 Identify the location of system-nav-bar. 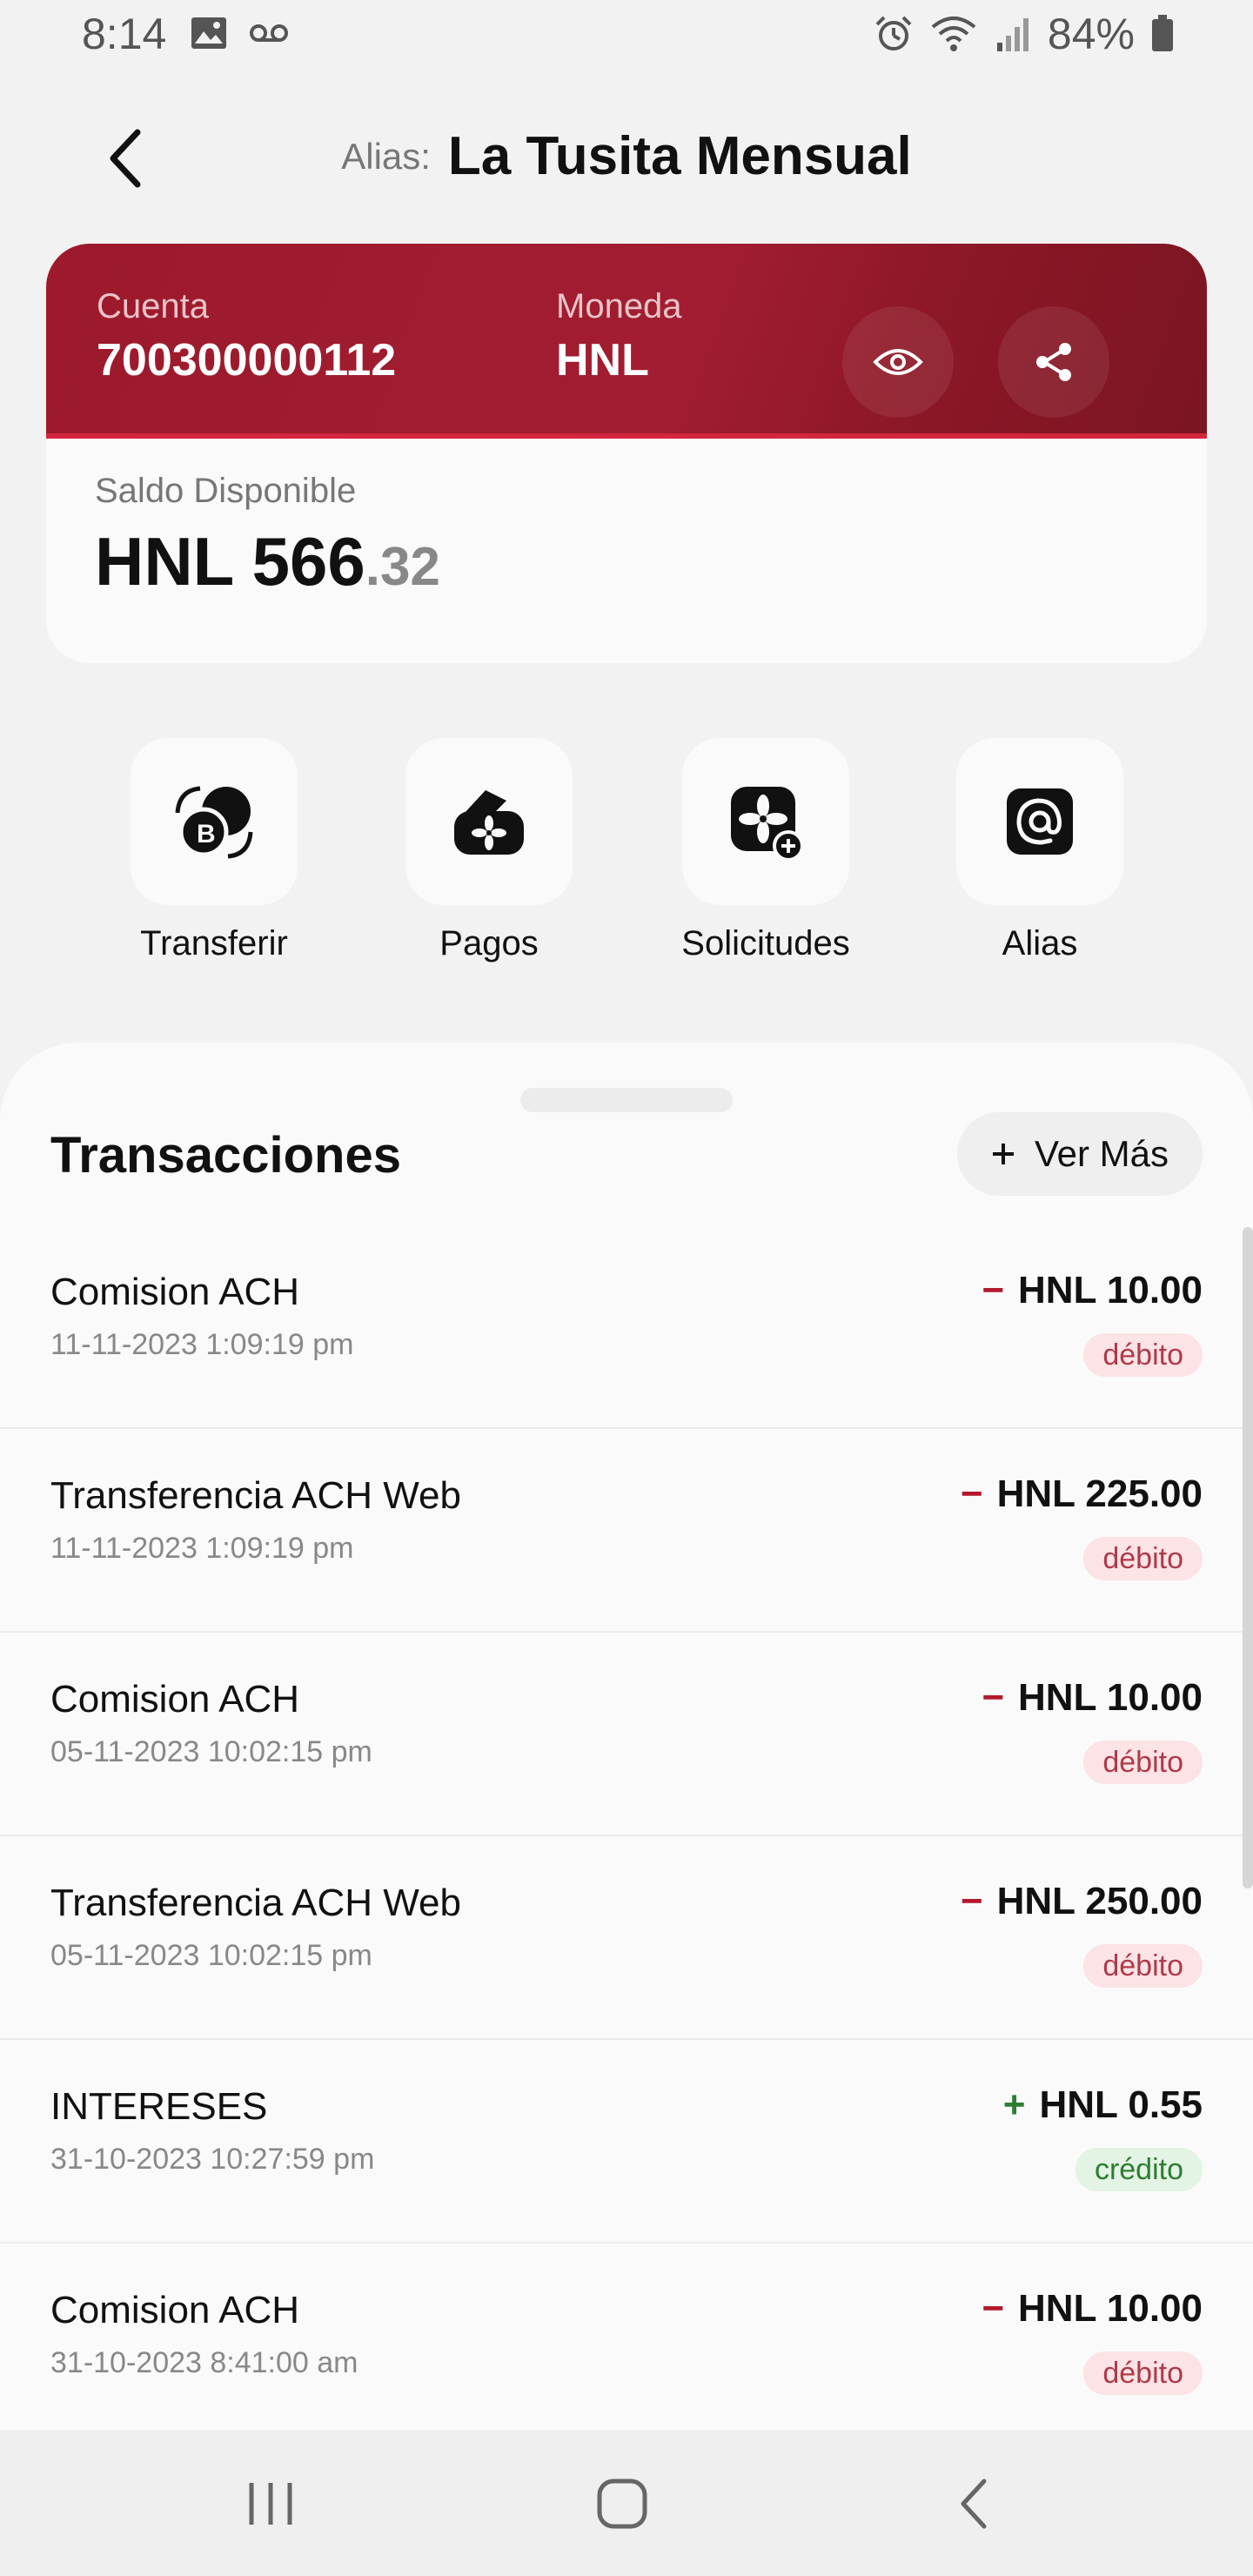
(626, 2503).